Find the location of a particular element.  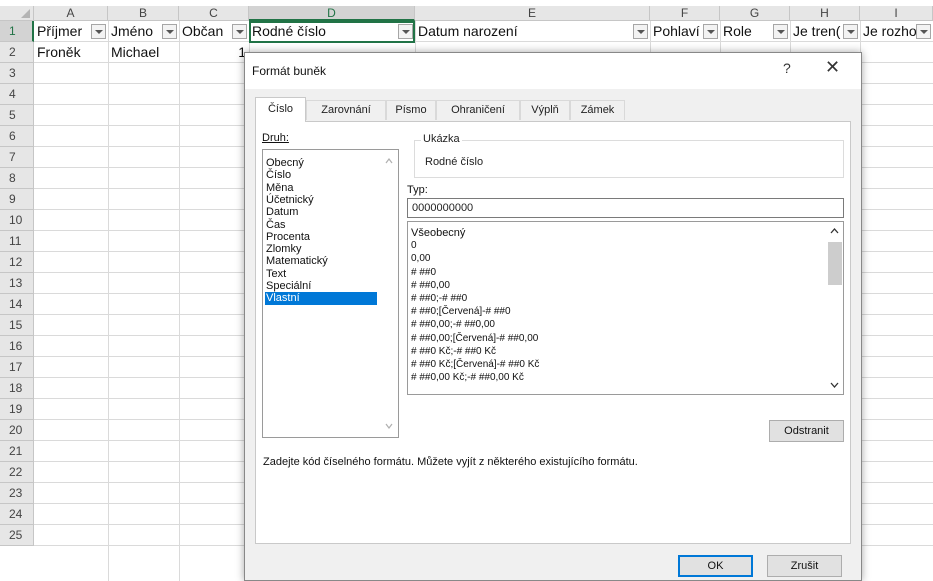

category-item: Matematický is located at coordinates (321, 261).